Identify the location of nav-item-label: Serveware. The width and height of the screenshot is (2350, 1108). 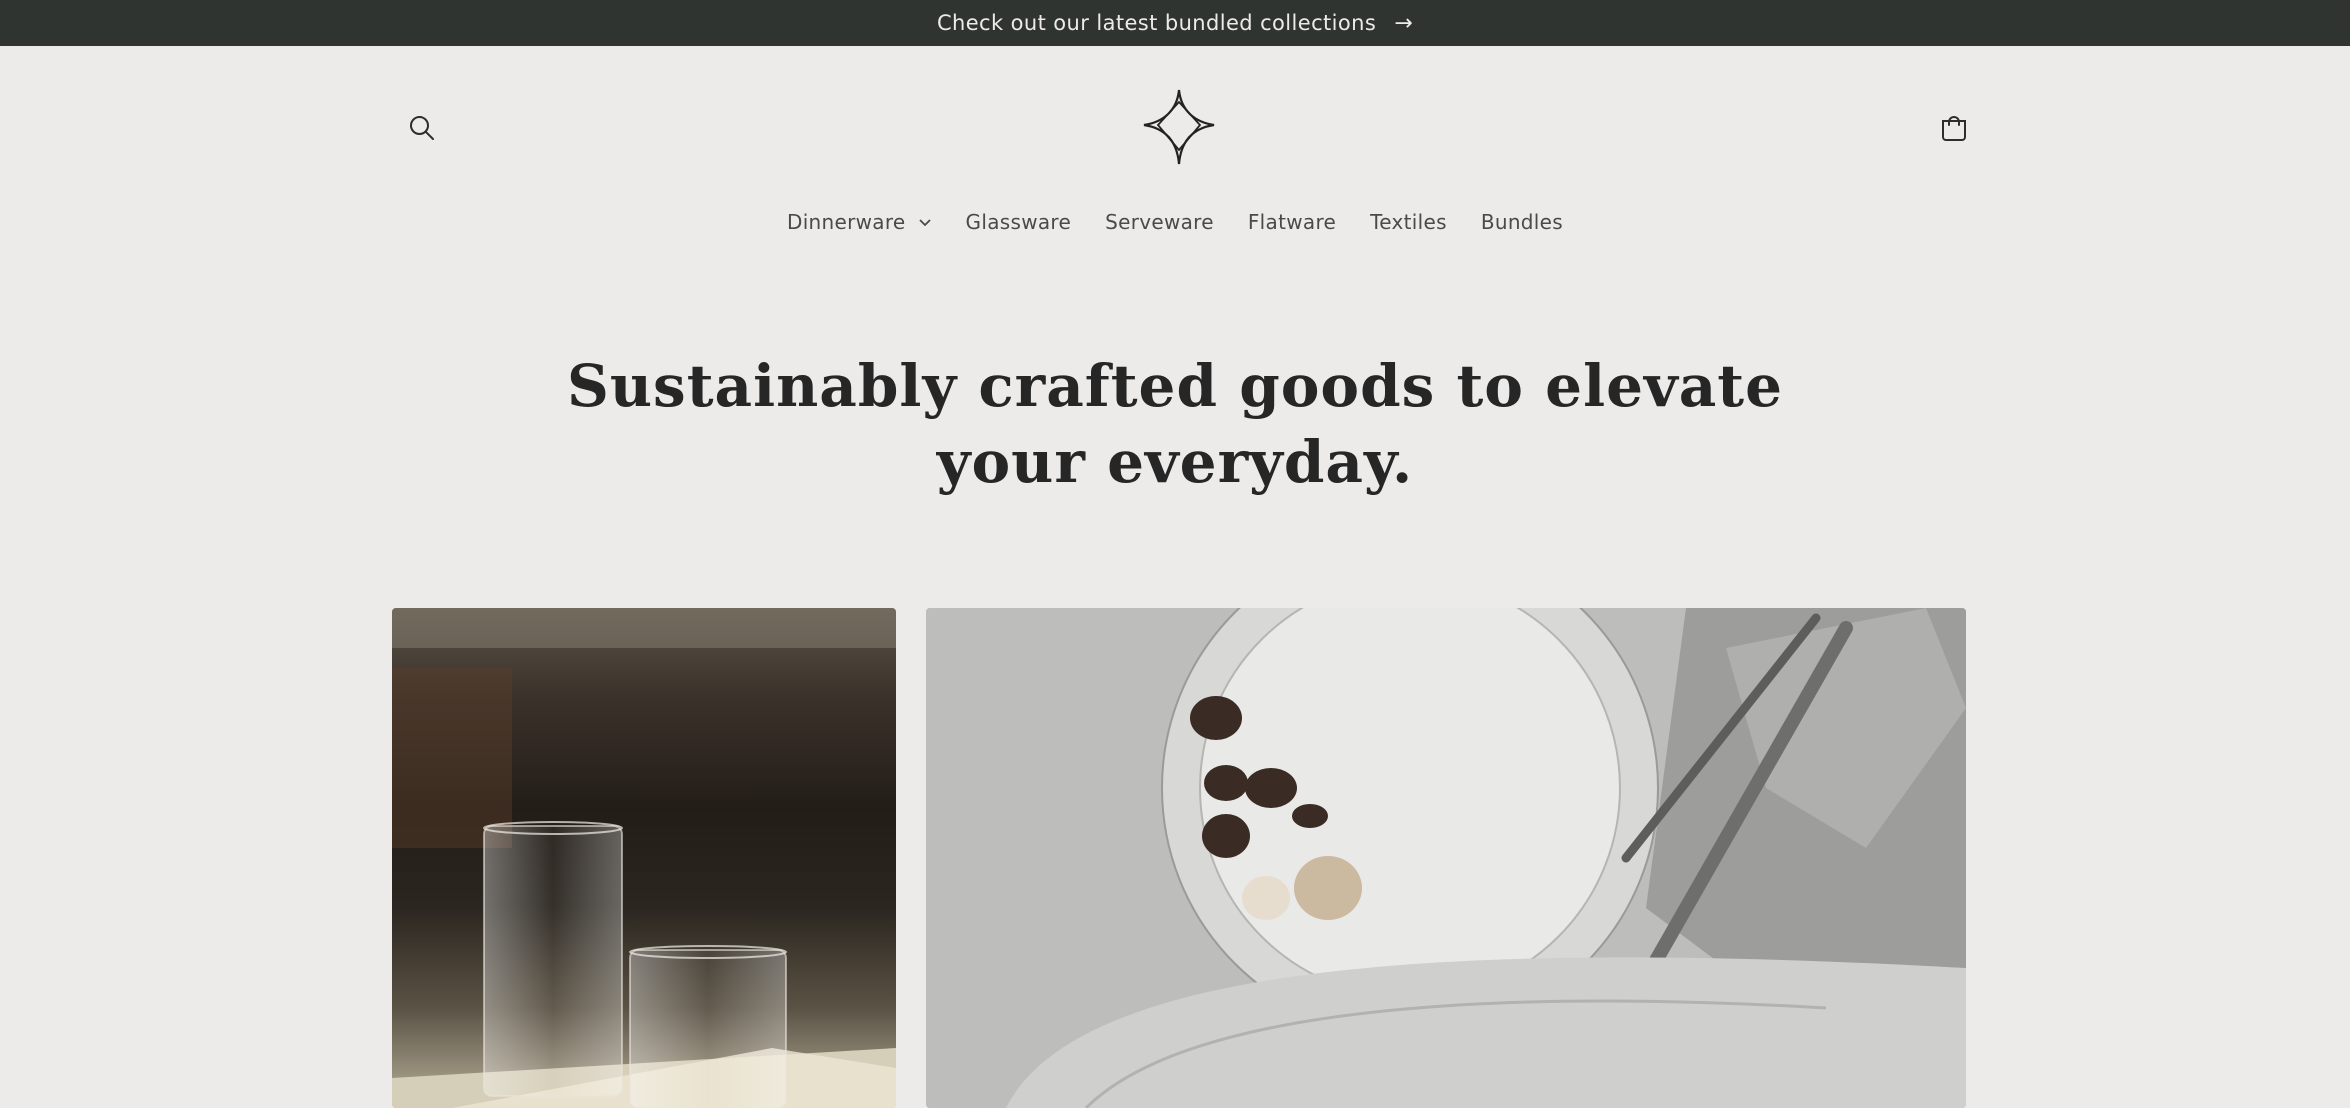
(1159, 222).